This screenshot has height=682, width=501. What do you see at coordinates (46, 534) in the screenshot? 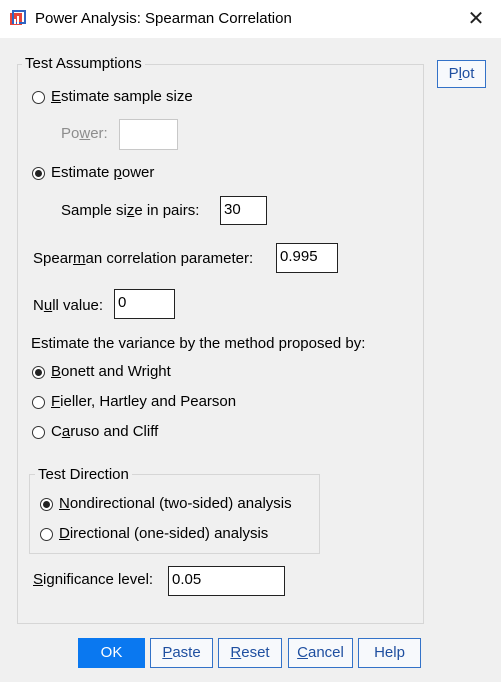
I see `directional-radio` at bounding box center [46, 534].